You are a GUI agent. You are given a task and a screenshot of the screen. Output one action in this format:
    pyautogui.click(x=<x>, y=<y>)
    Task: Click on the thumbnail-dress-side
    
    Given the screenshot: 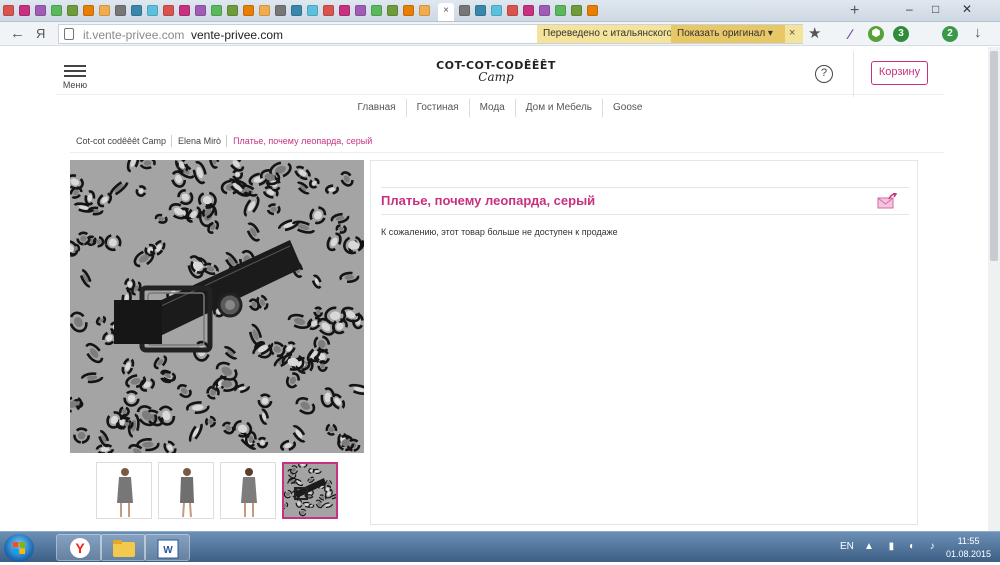 What is the action you would take?
    pyautogui.click(x=186, y=490)
    